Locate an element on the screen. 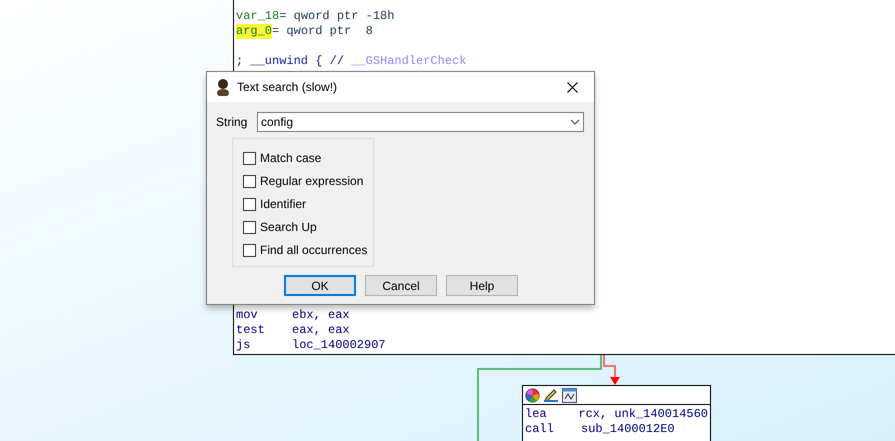 The height and width of the screenshot is (441, 895). operands: loc_140002907 is located at coordinates (339, 345).